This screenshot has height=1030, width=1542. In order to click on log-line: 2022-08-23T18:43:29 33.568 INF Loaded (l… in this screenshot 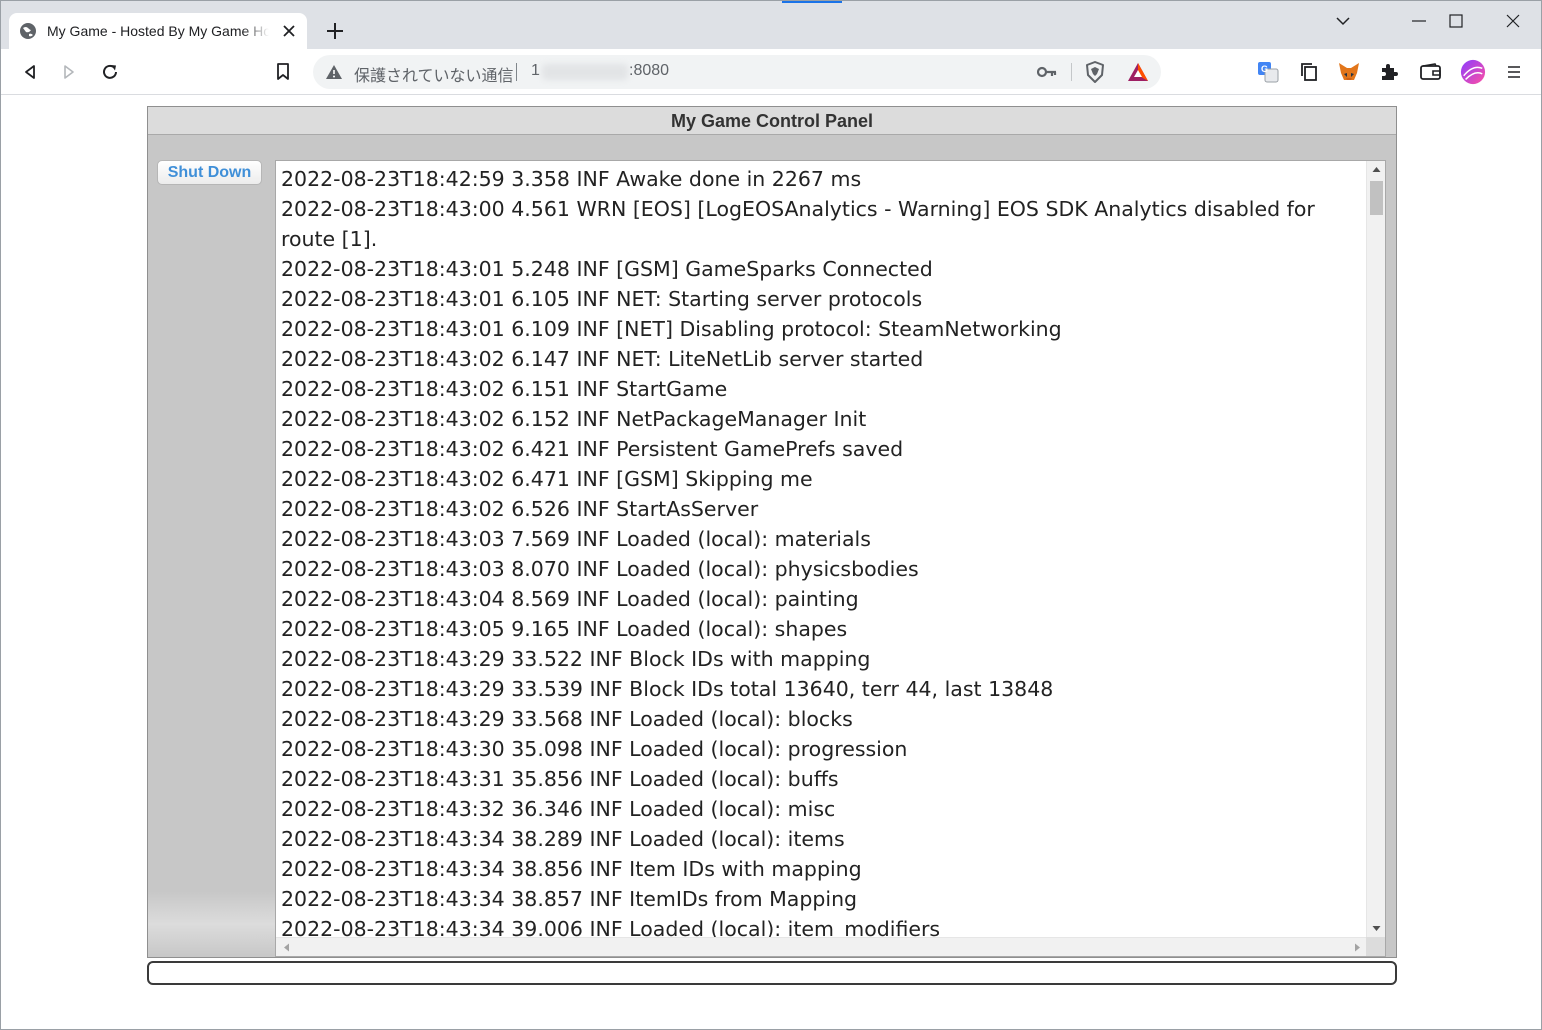, I will do `click(567, 719)`.